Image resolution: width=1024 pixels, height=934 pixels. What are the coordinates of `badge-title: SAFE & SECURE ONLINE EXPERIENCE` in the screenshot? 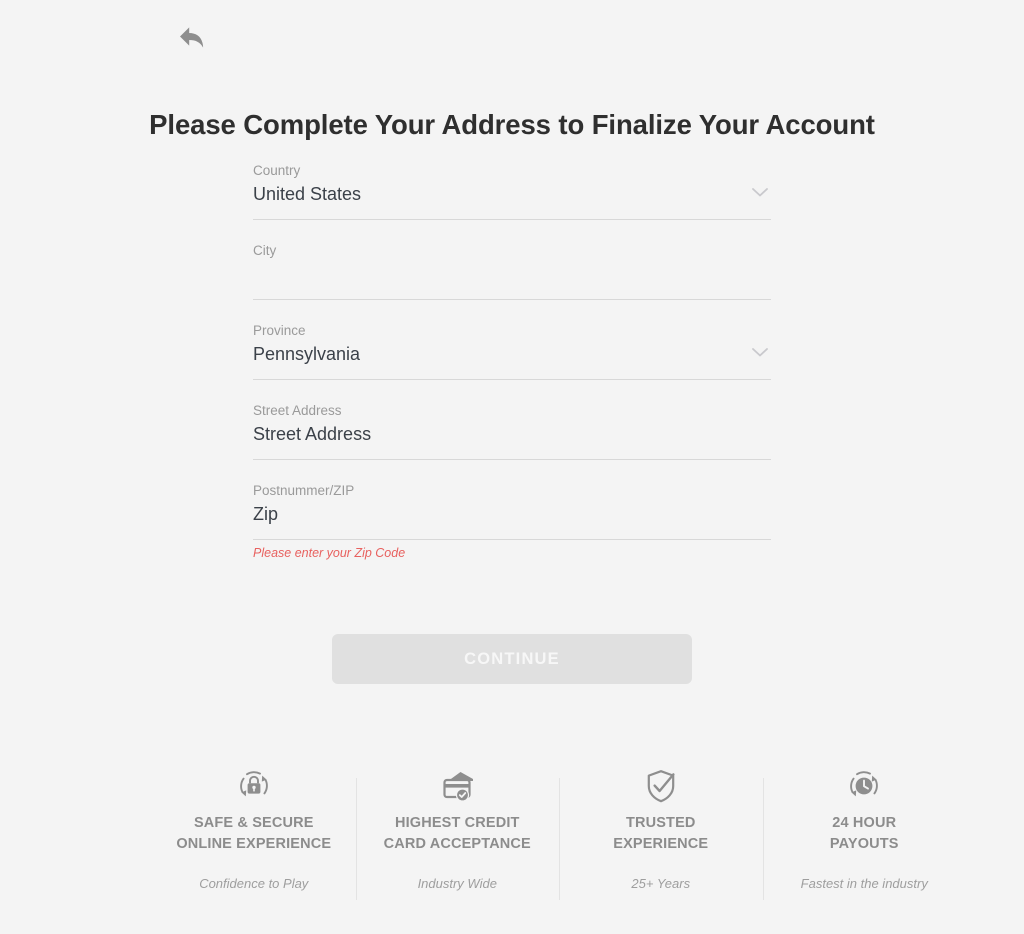 It's located at (254, 833).